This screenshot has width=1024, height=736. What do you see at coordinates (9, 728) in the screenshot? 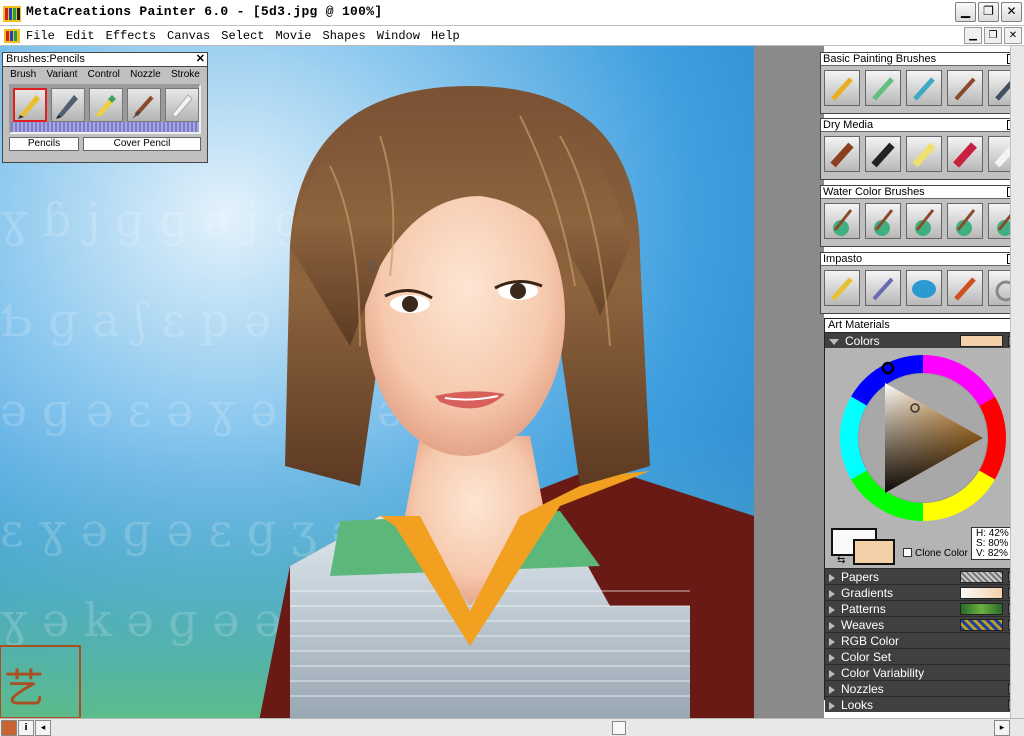
I see `drawing-mode-icon` at bounding box center [9, 728].